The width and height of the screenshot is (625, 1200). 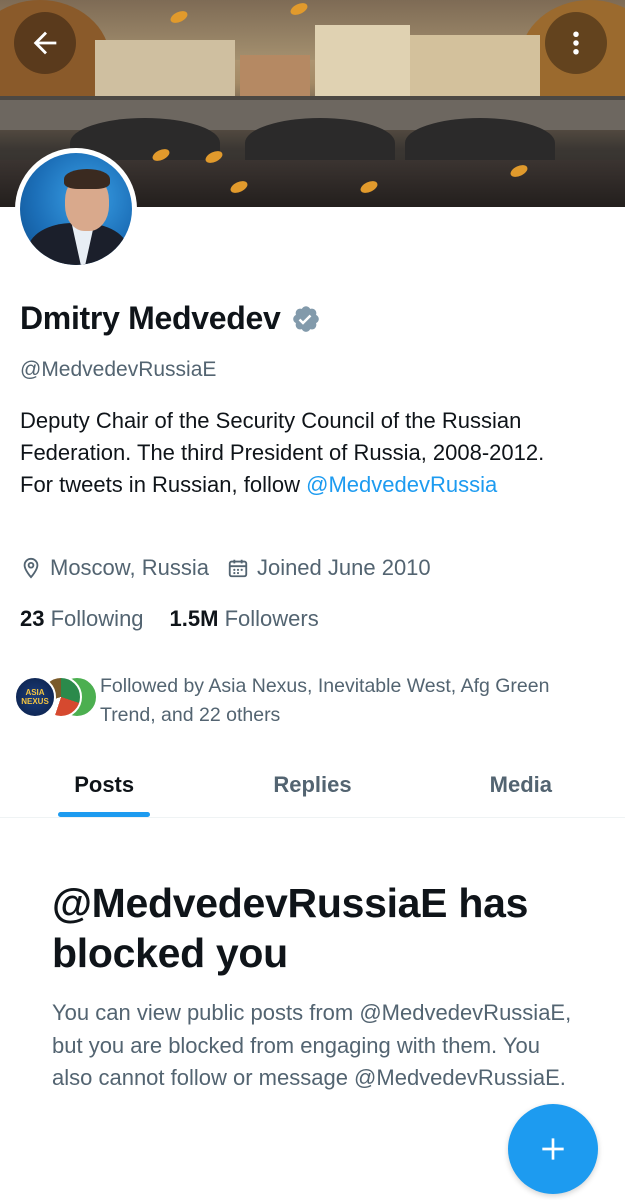 I want to click on tab-posts: Posts, so click(x=104, y=784).